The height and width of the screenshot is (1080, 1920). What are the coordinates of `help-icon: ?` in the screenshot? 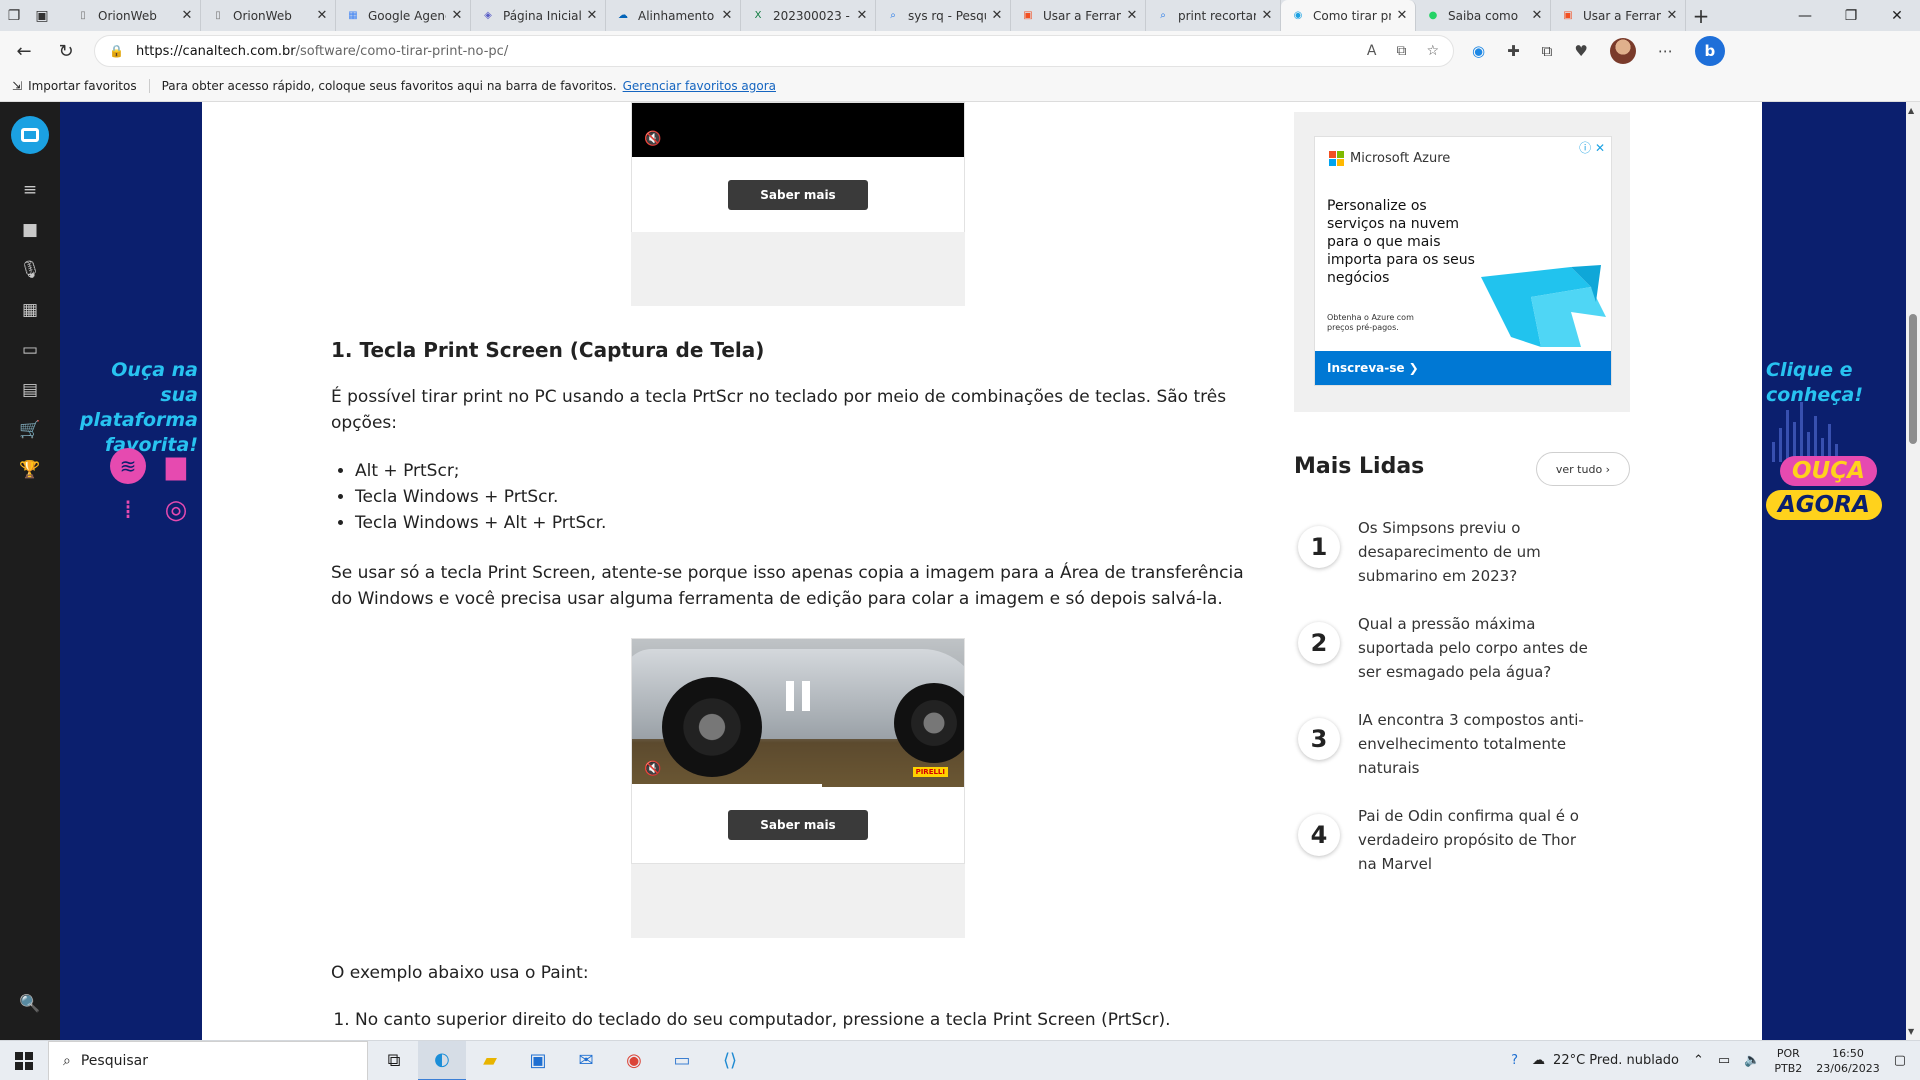 It's located at (1514, 1060).